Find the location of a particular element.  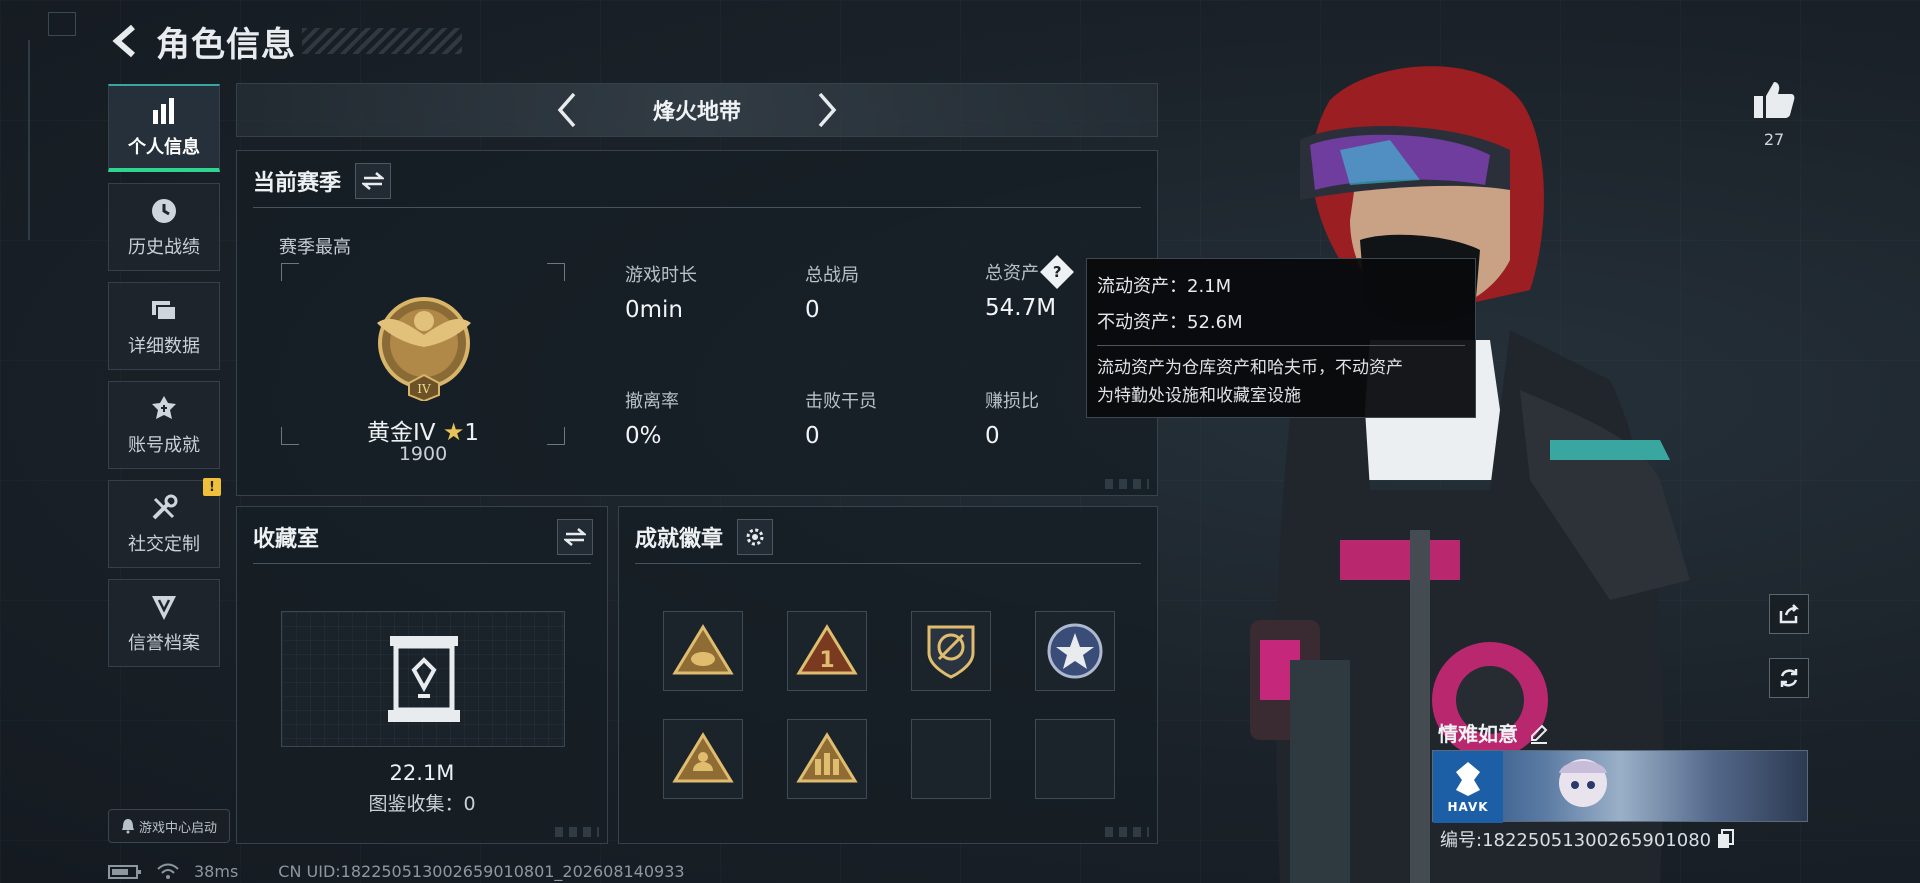

edge-decoration is located at coordinates (29, 140).